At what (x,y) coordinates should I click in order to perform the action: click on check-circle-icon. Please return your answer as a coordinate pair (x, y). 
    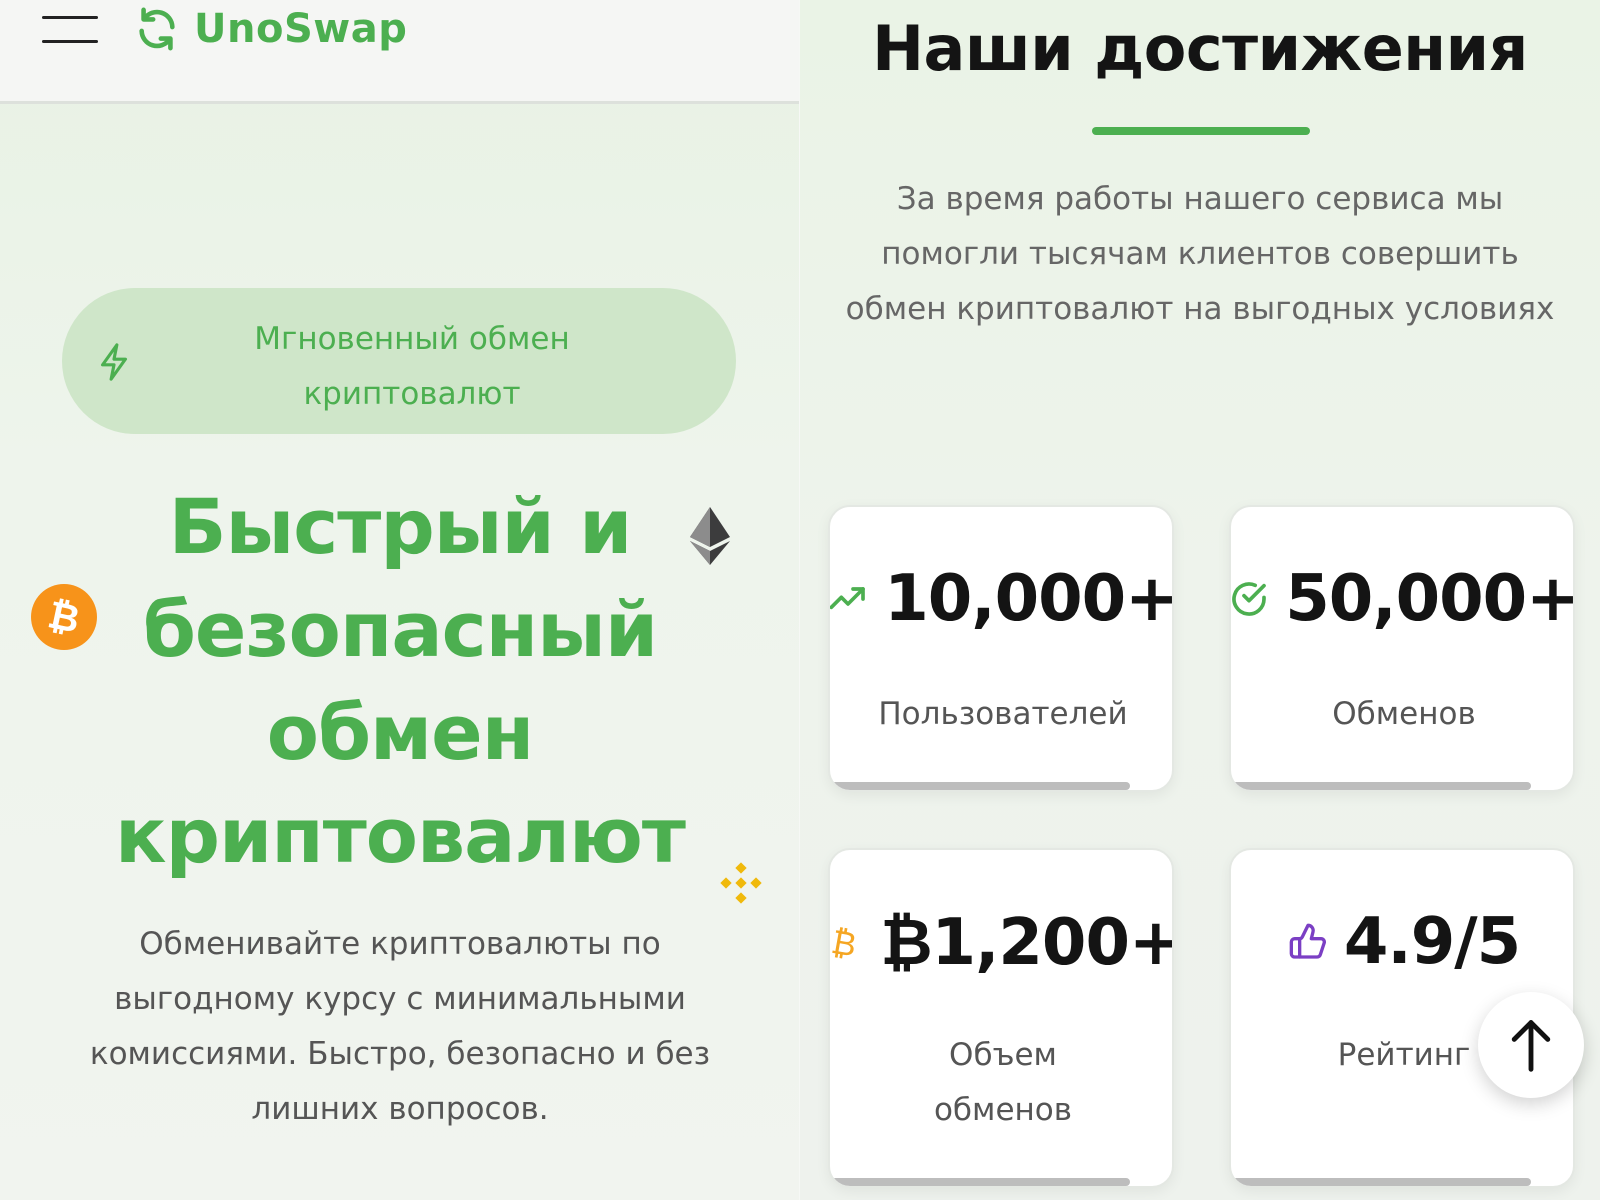
    Looking at the image, I should click on (1249, 599).